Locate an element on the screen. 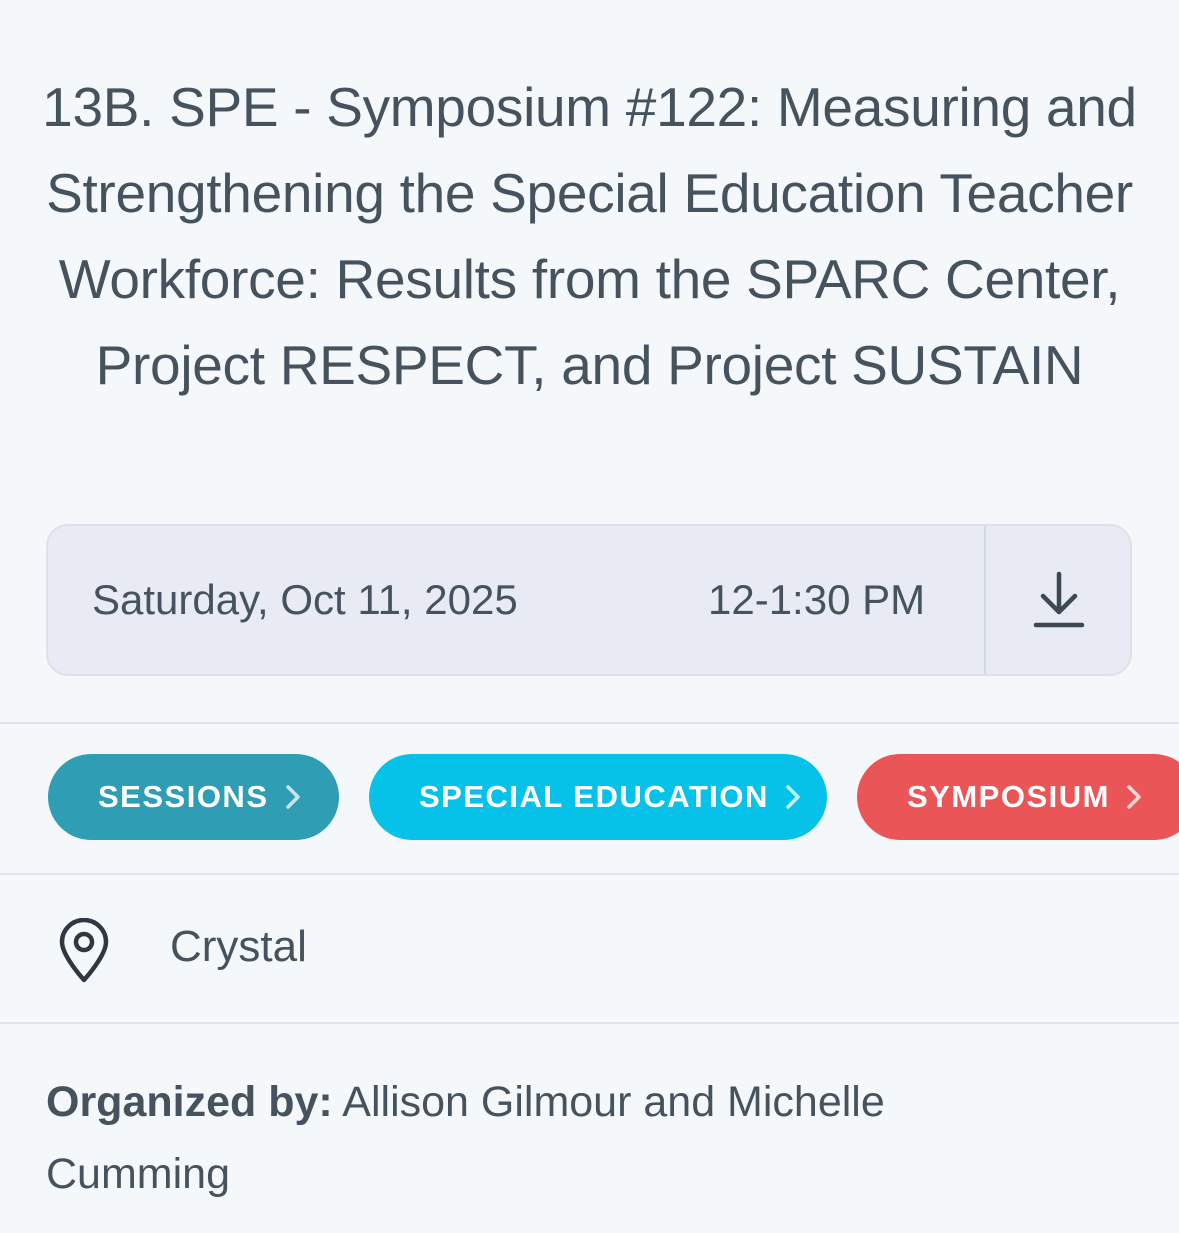 Image resolution: width=1179 pixels, height=1233 pixels. location-name: Crystal is located at coordinates (238, 947).